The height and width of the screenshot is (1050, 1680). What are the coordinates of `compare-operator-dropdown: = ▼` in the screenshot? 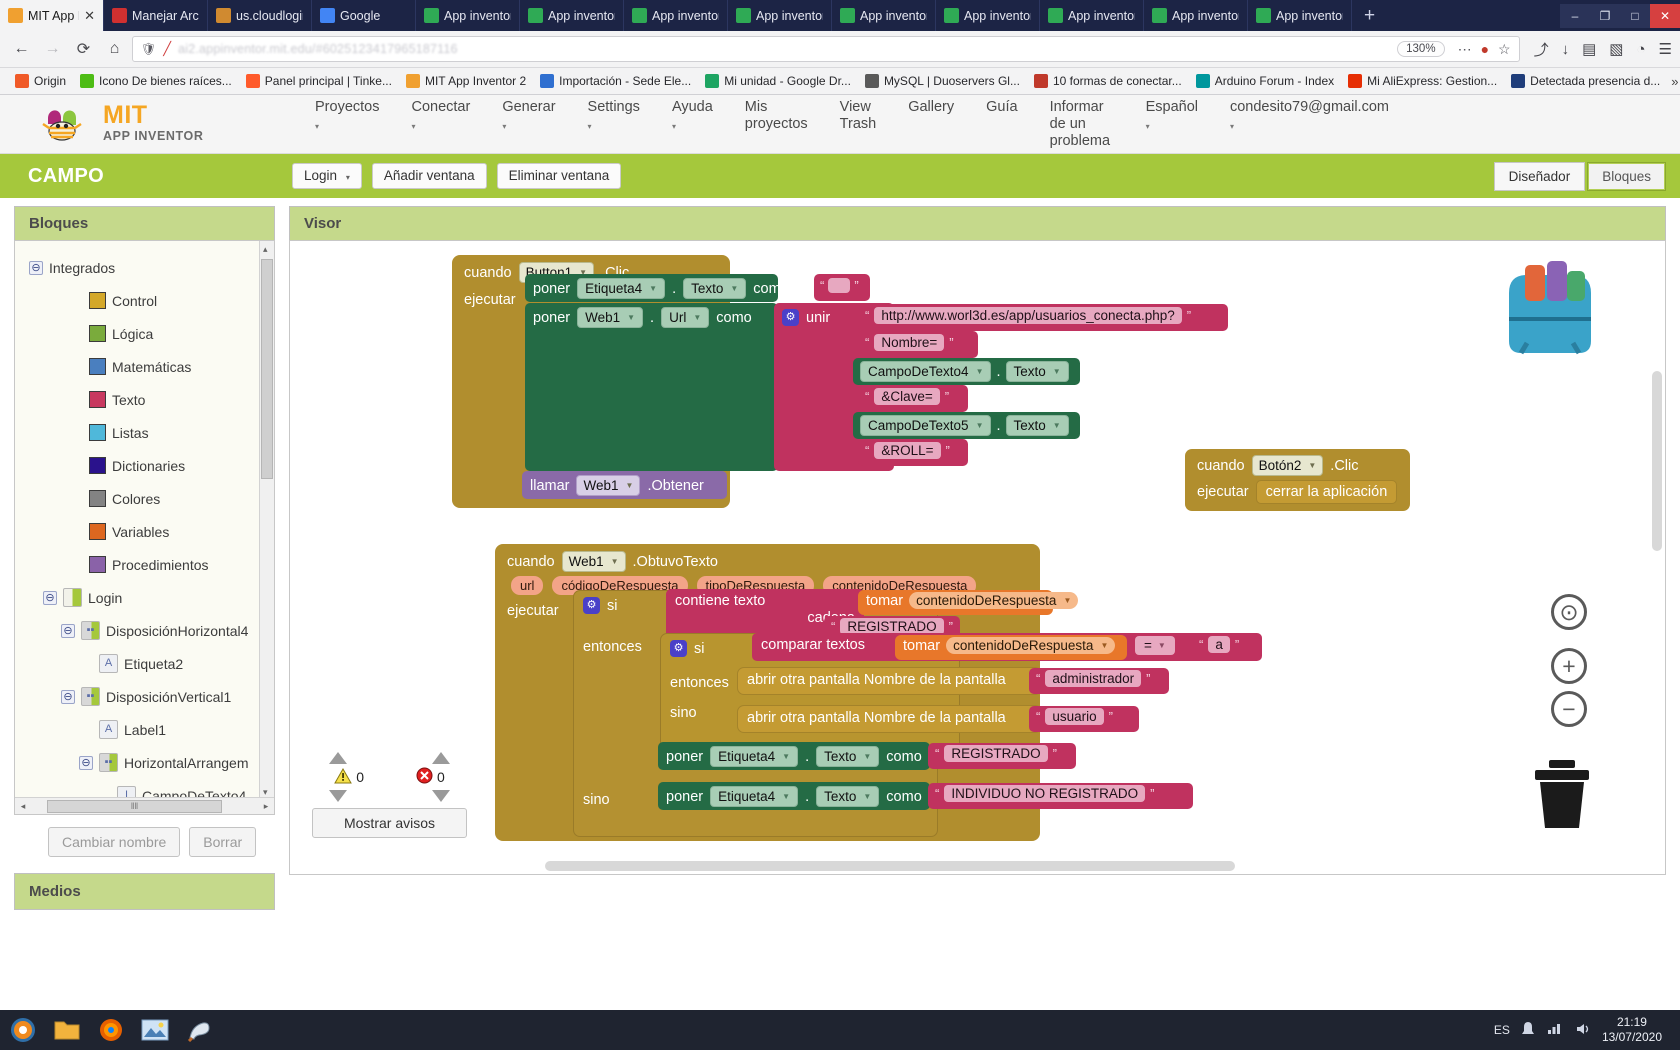 It's located at (1155, 645).